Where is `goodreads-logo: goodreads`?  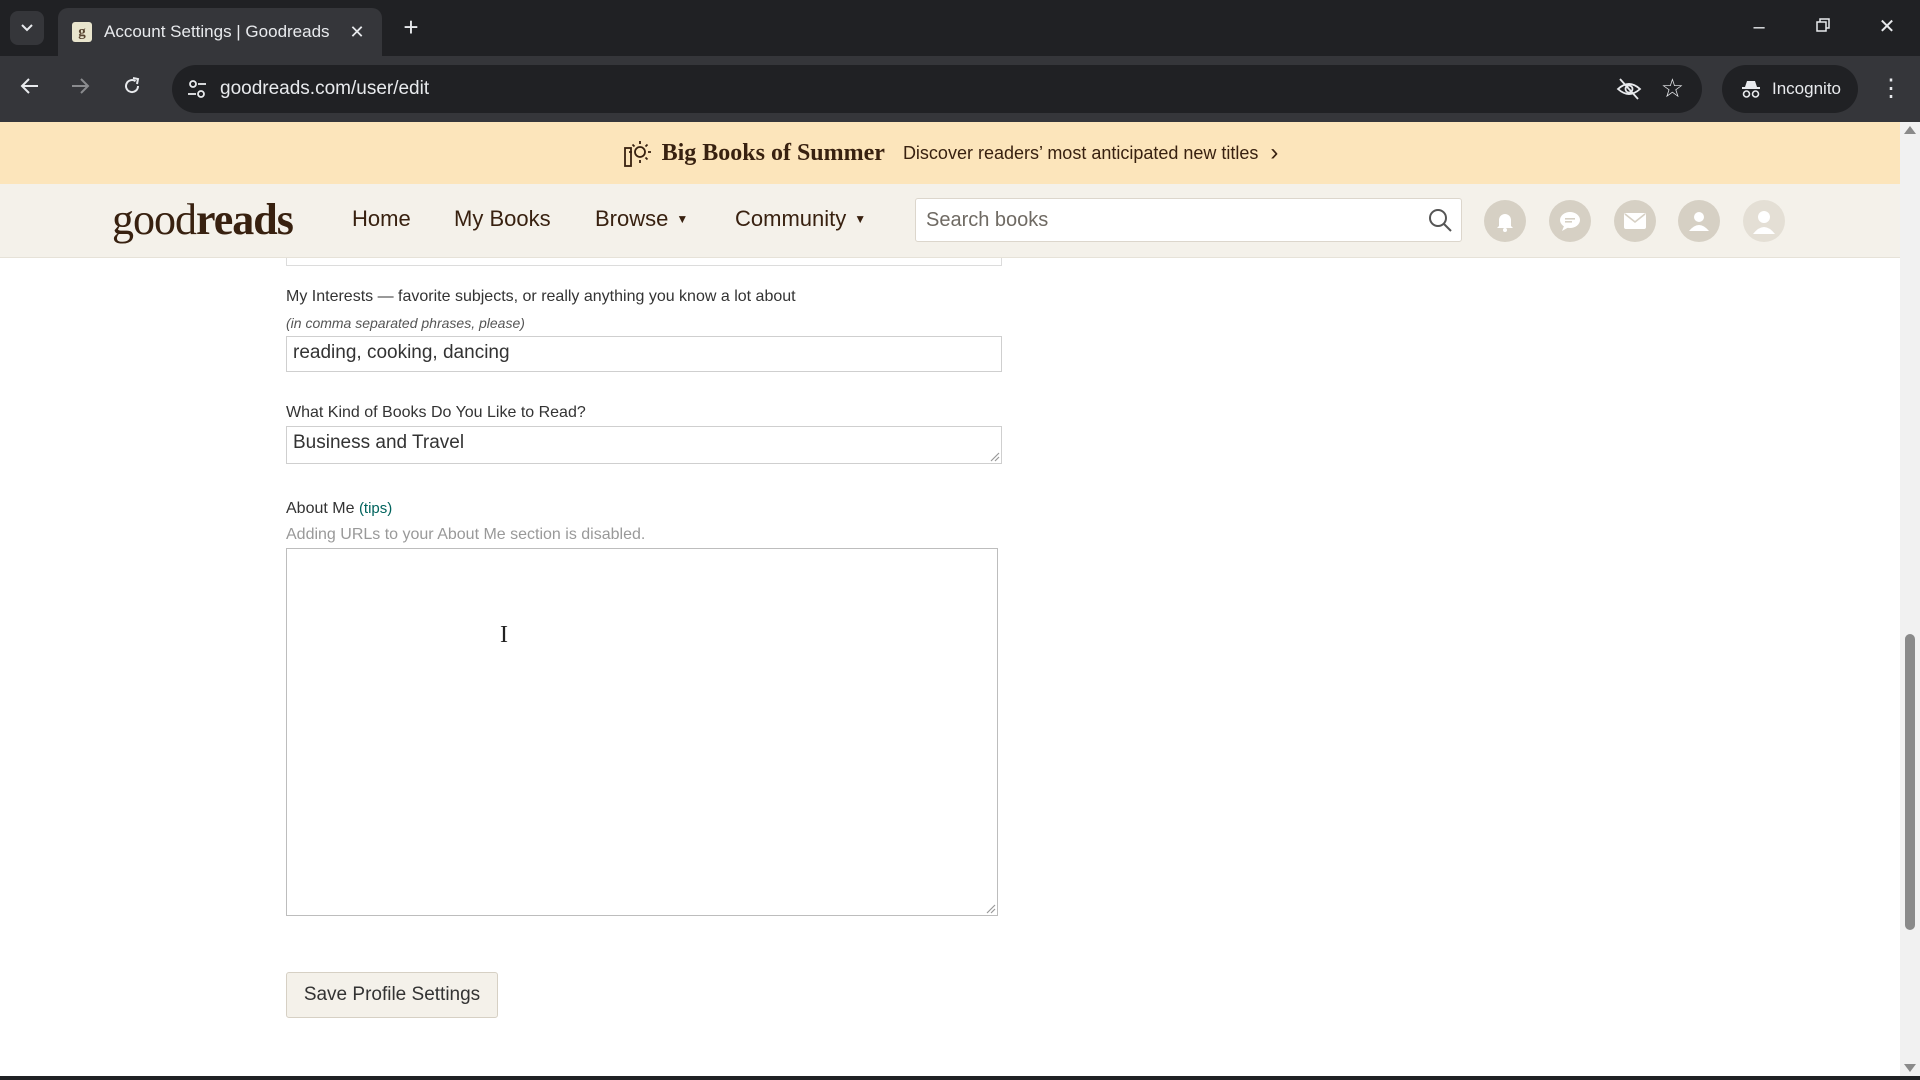 goodreads-logo: goodreads is located at coordinates (203, 219).